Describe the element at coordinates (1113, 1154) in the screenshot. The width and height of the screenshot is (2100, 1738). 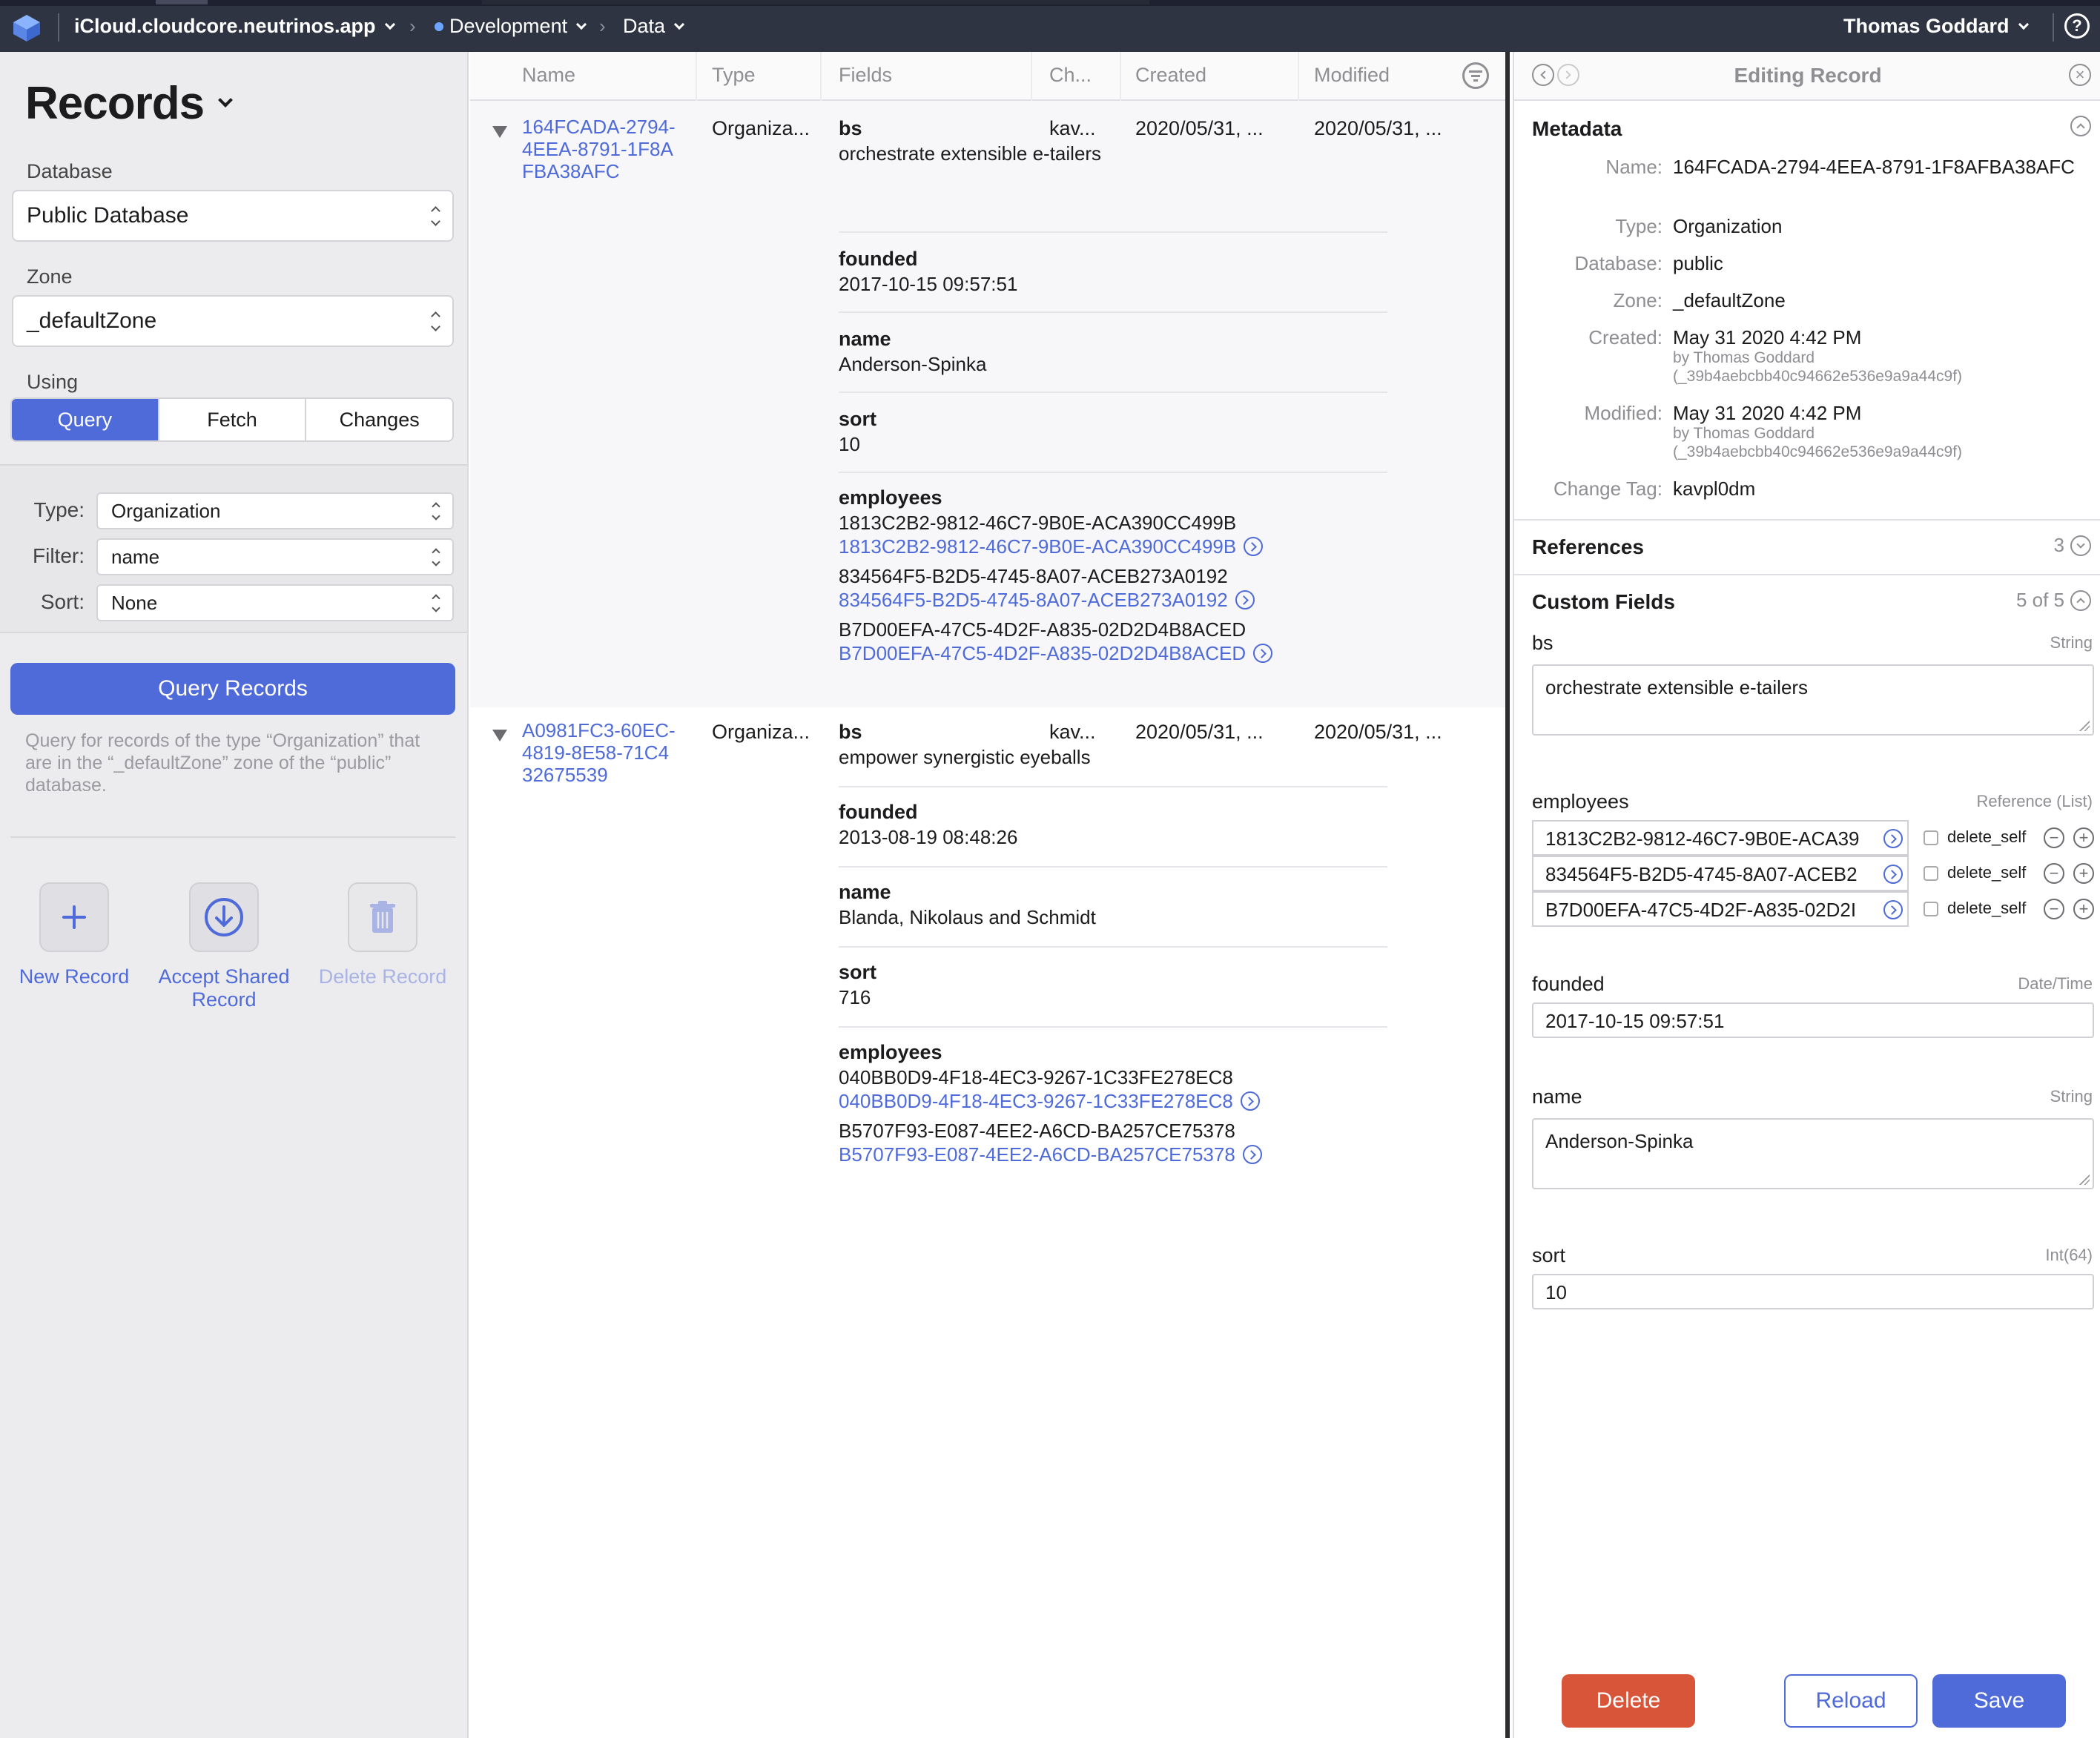
I see `employee-reference-link: B5707F93-E087-4EE2-A6CD-BA257CE75378` at that location.